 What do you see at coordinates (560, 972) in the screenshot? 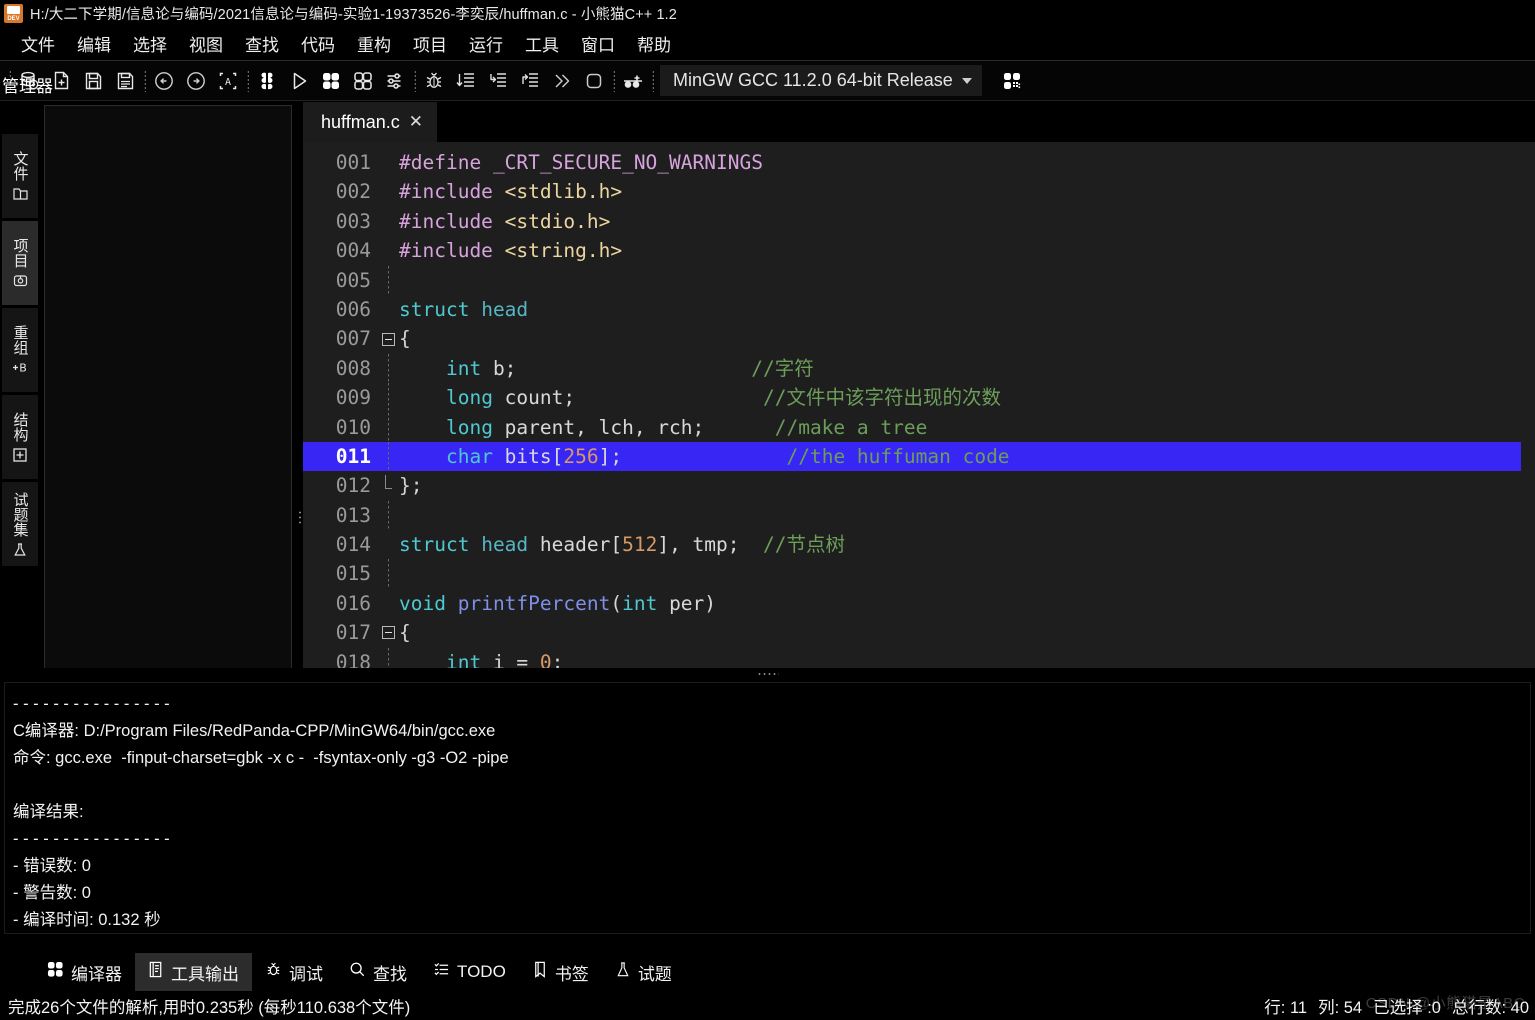
I see `bottom-tab-bookmark: 书签` at bounding box center [560, 972].